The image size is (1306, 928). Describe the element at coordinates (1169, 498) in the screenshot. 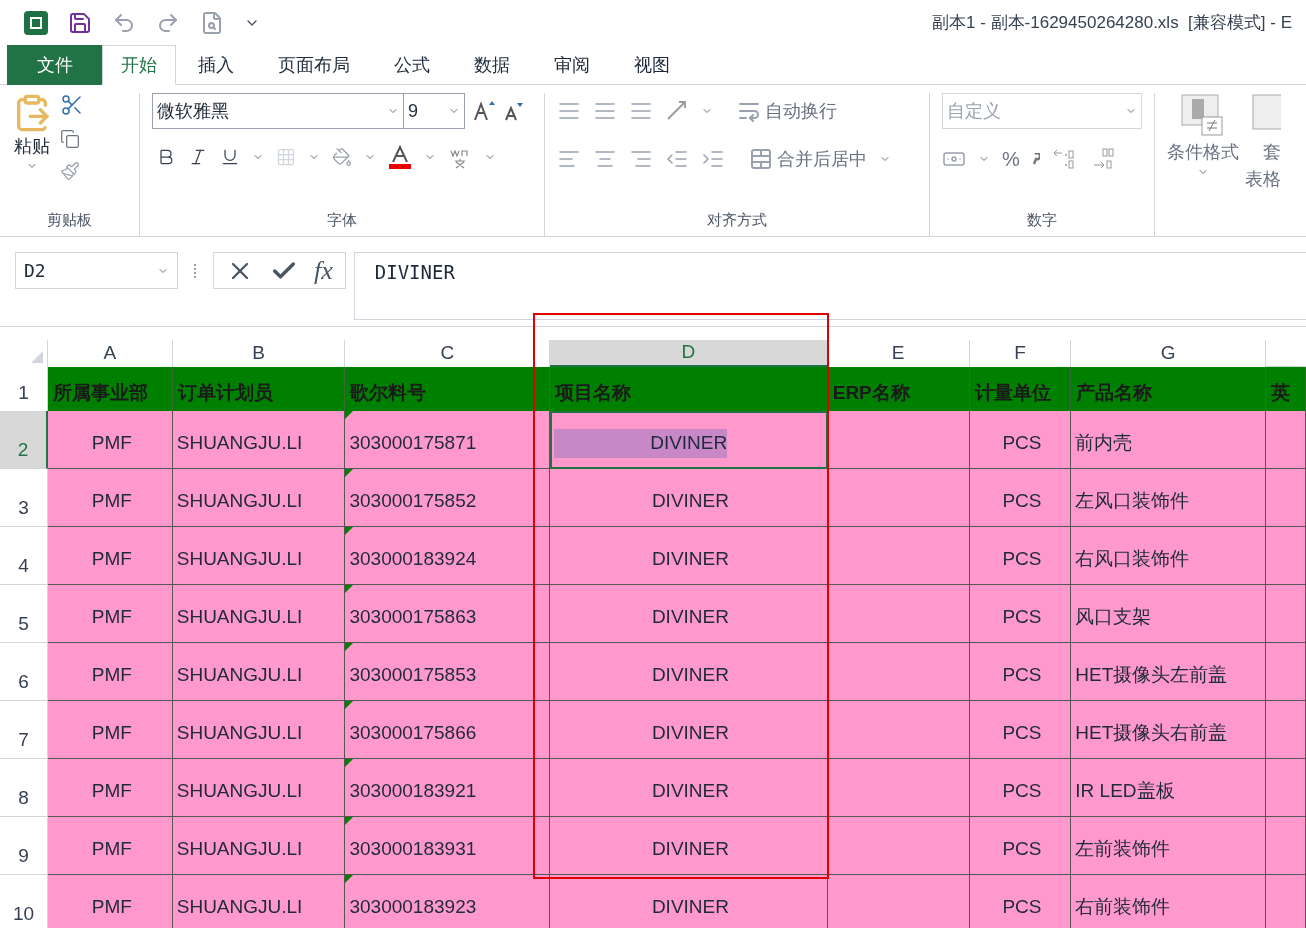

I see `table-cell: 左风口装饰件` at that location.